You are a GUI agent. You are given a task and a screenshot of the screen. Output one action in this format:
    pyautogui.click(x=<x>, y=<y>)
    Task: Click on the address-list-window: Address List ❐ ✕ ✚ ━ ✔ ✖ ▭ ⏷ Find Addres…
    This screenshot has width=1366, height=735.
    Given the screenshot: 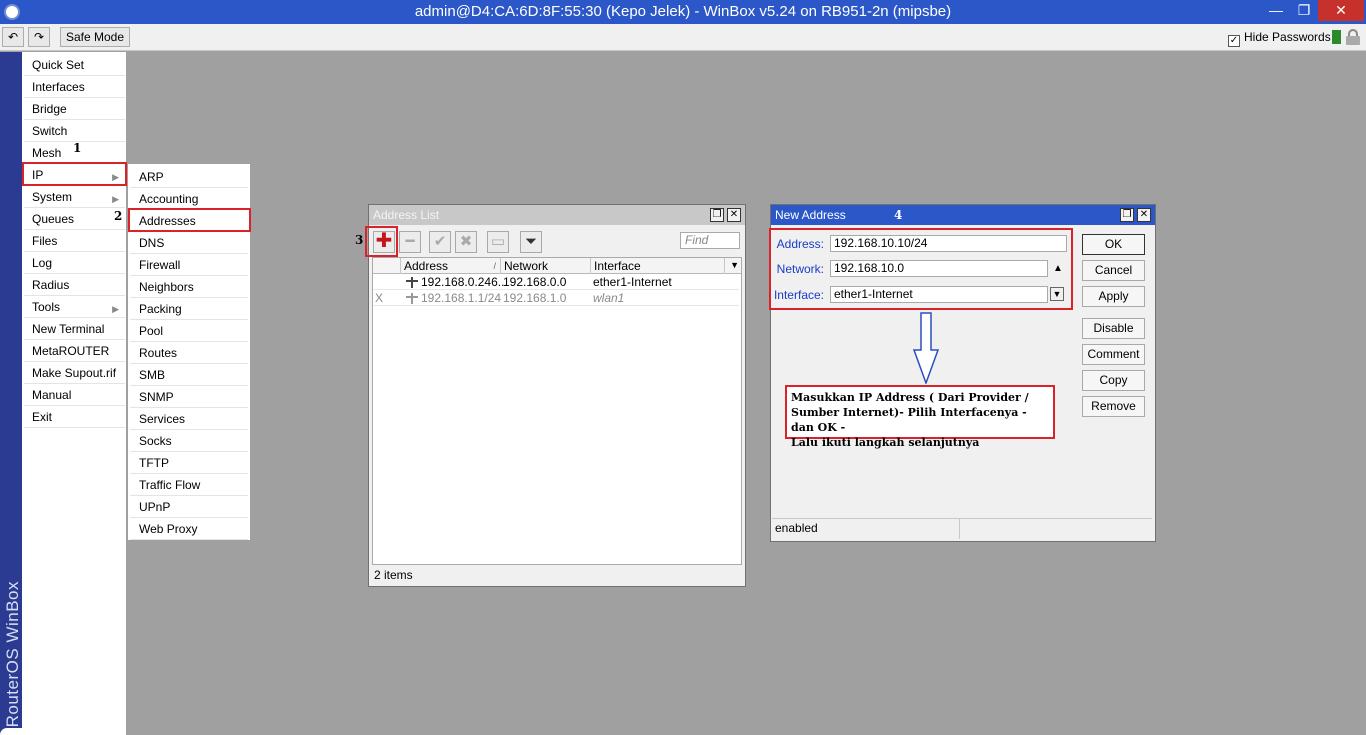 What is the action you would take?
    pyautogui.click(x=557, y=395)
    